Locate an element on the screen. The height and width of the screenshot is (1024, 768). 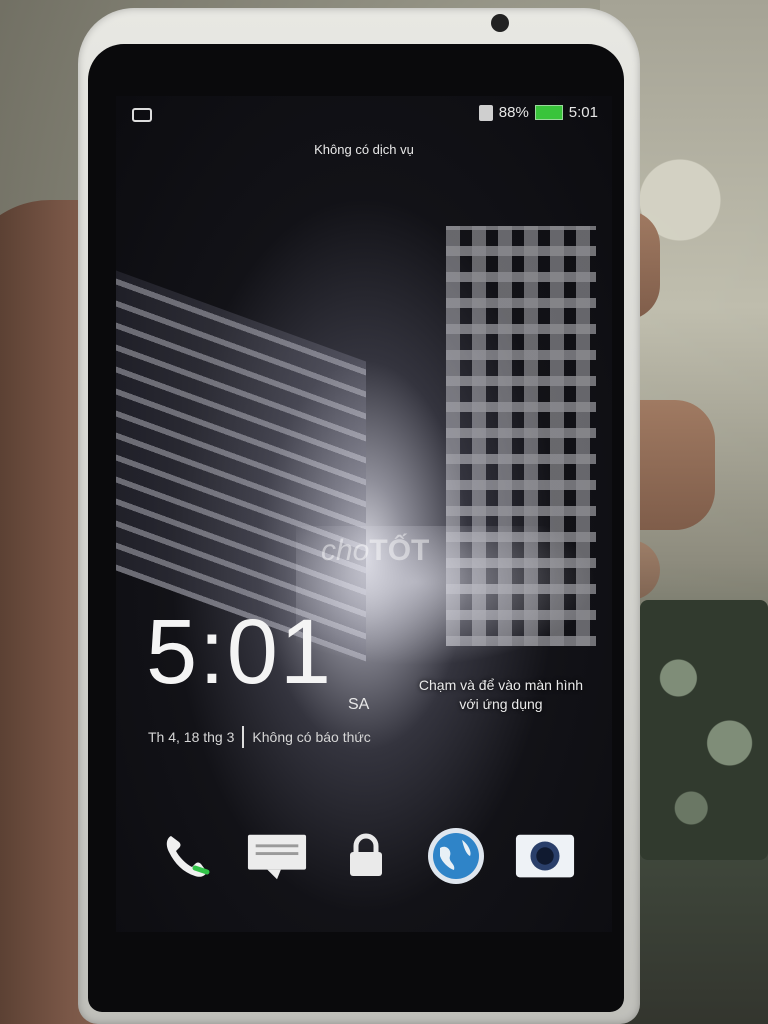
watermark: choTỐT is located at coordinates (375, 551).